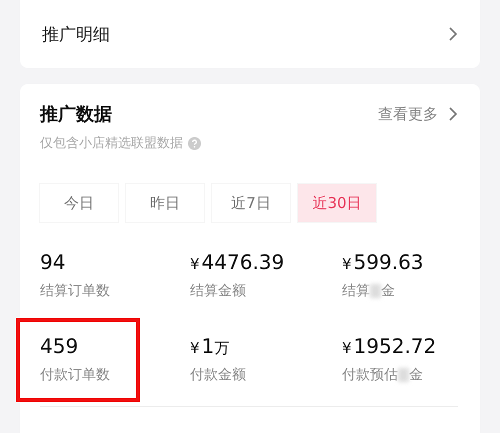 The height and width of the screenshot is (433, 500). I want to click on stat-label: 结算订单数, so click(75, 291).